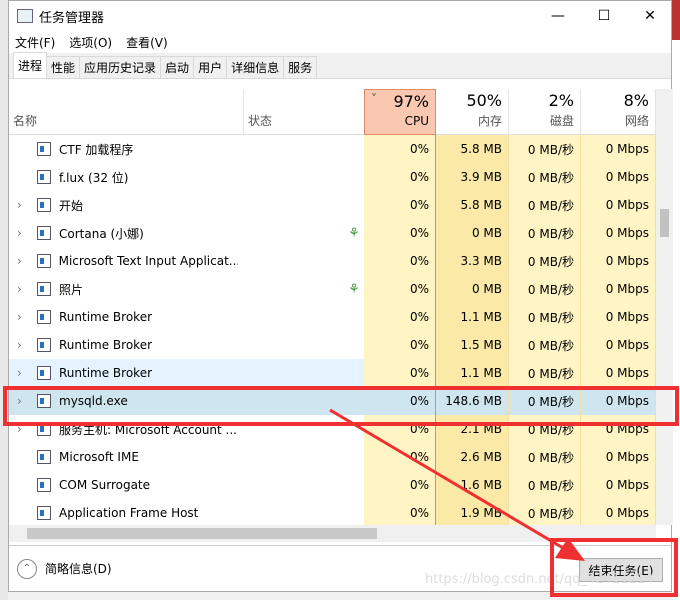 The image size is (680, 600). Describe the element at coordinates (664, 307) in the screenshot. I see `vertical-scrollbar` at that location.